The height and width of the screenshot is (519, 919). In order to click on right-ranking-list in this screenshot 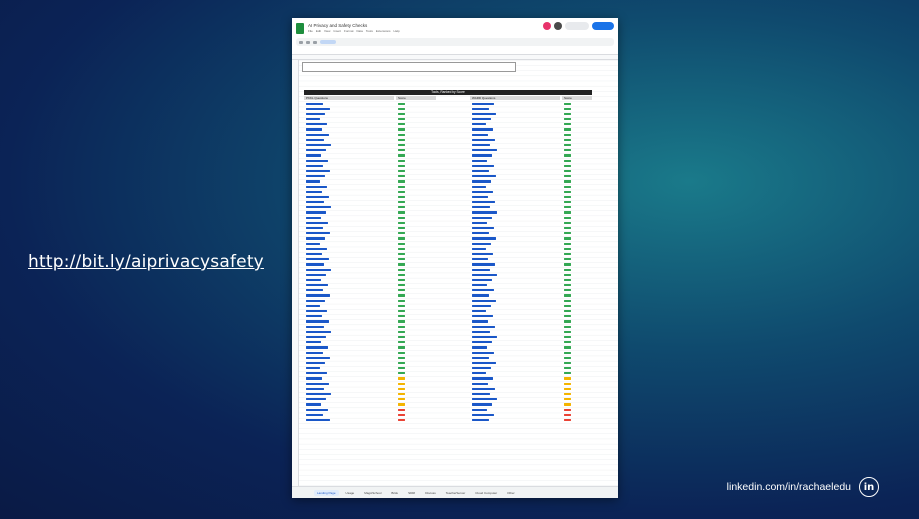, I will do `click(521, 262)`.